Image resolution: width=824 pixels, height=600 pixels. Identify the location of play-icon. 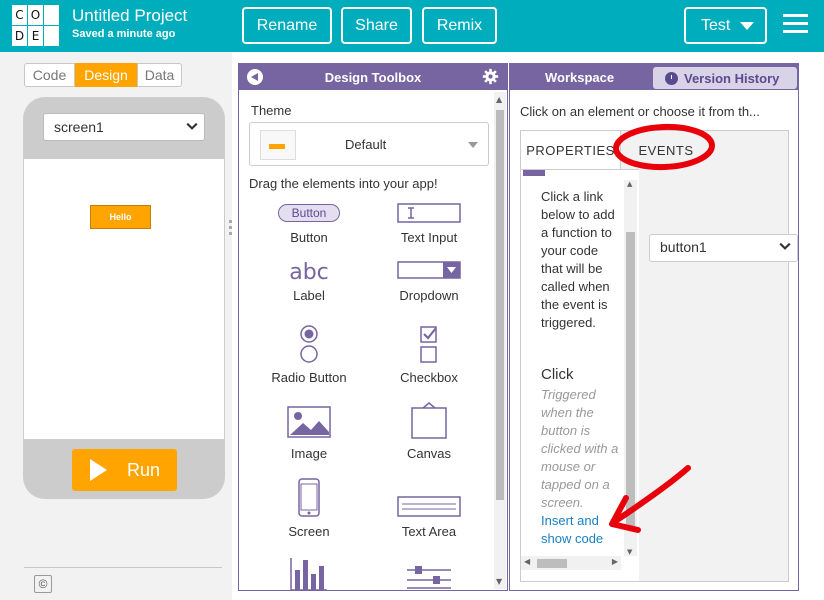
(98, 470).